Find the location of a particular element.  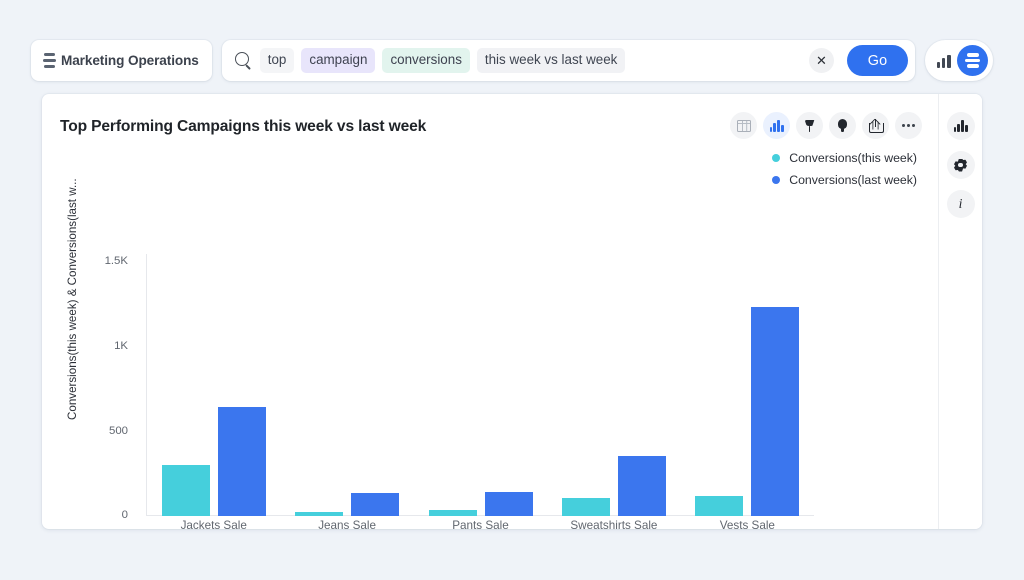

gear-icon is located at coordinates (960, 165).